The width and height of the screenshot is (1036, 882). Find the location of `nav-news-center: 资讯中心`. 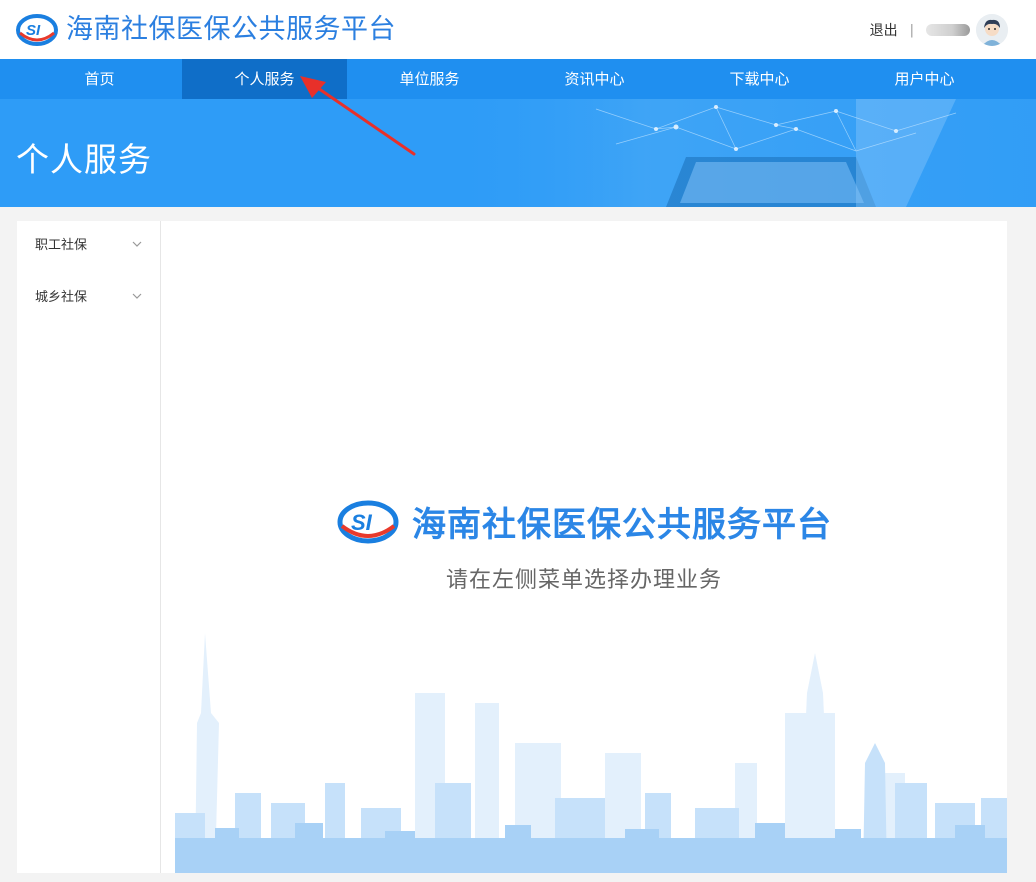

nav-news-center: 资讯中心 is located at coordinates (594, 79).